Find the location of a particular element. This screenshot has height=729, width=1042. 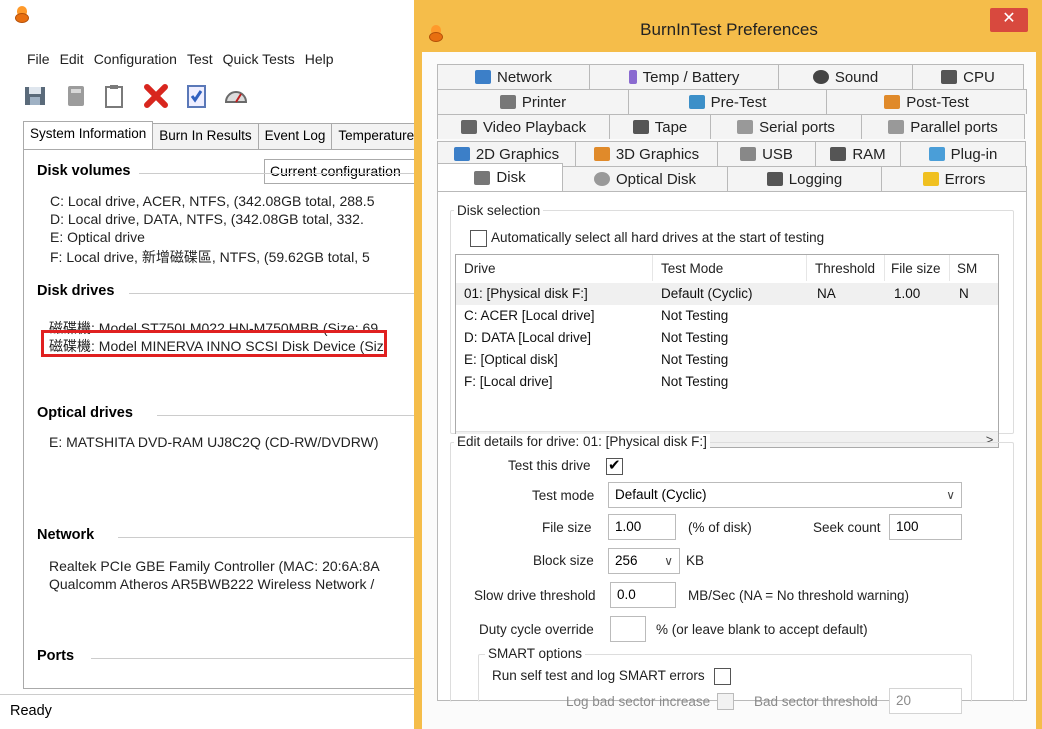

main-titlebar is located at coordinates (215, 22).